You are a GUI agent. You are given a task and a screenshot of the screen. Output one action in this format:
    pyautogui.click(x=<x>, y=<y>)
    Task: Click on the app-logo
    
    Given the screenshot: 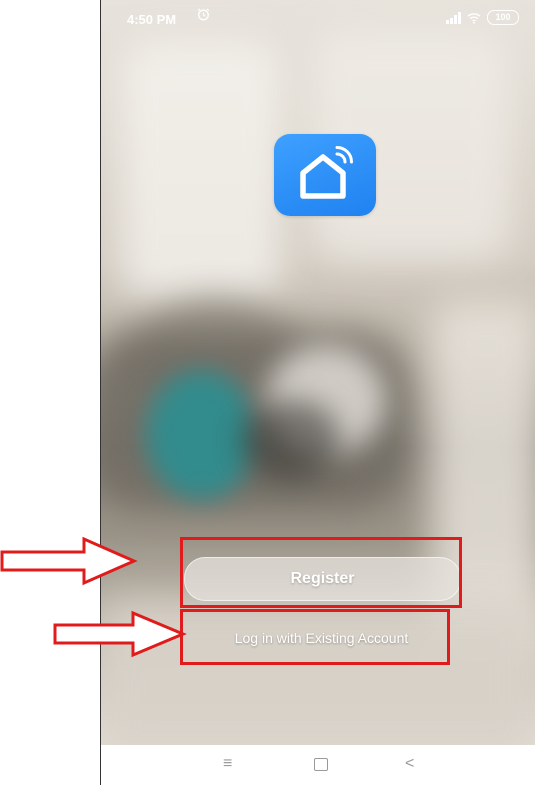 What is the action you would take?
    pyautogui.click(x=325, y=175)
    